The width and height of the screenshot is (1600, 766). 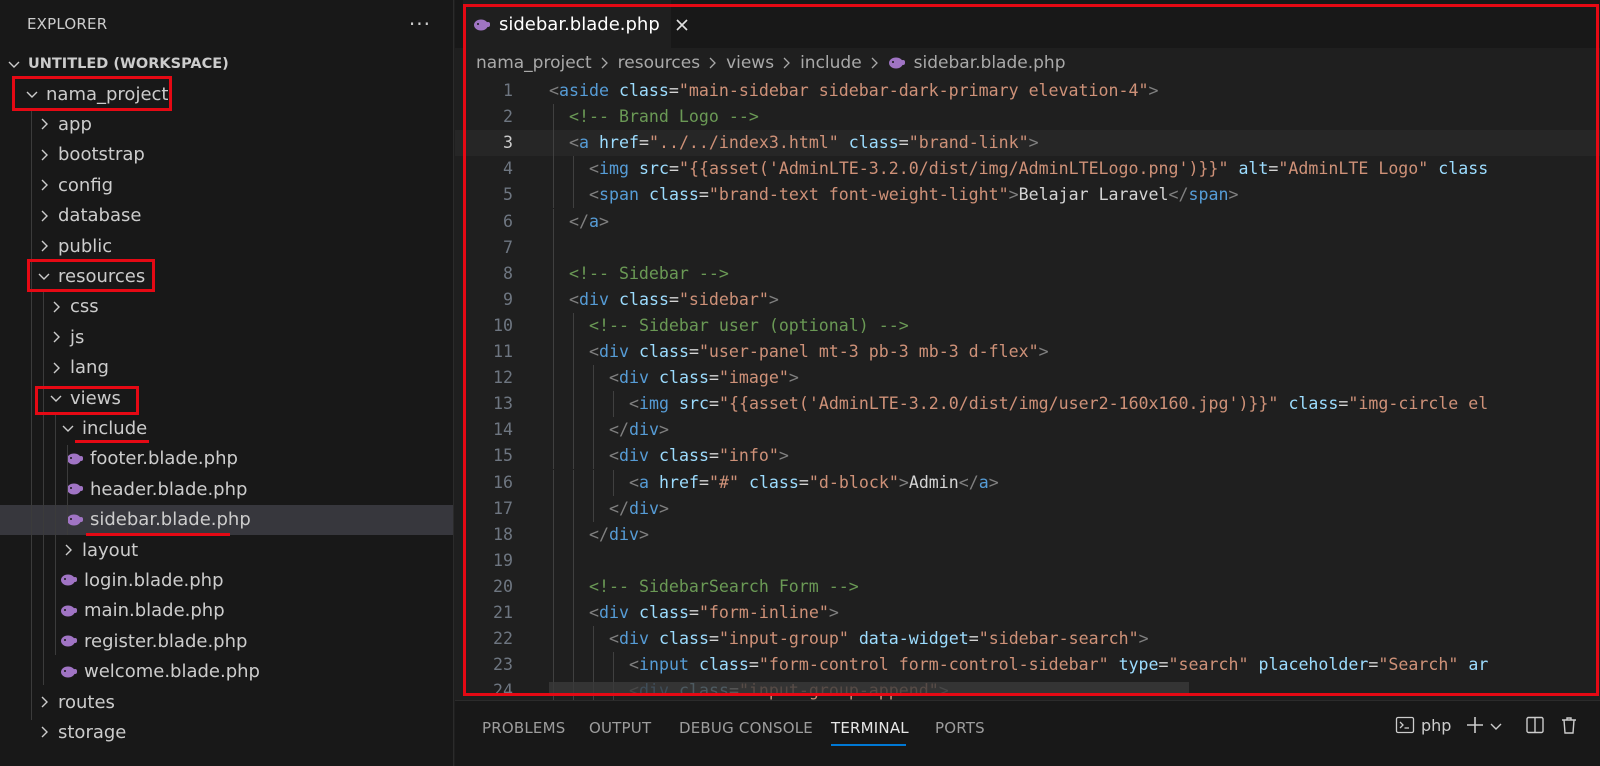 What do you see at coordinates (1405, 725) in the screenshot?
I see `terminal-icon` at bounding box center [1405, 725].